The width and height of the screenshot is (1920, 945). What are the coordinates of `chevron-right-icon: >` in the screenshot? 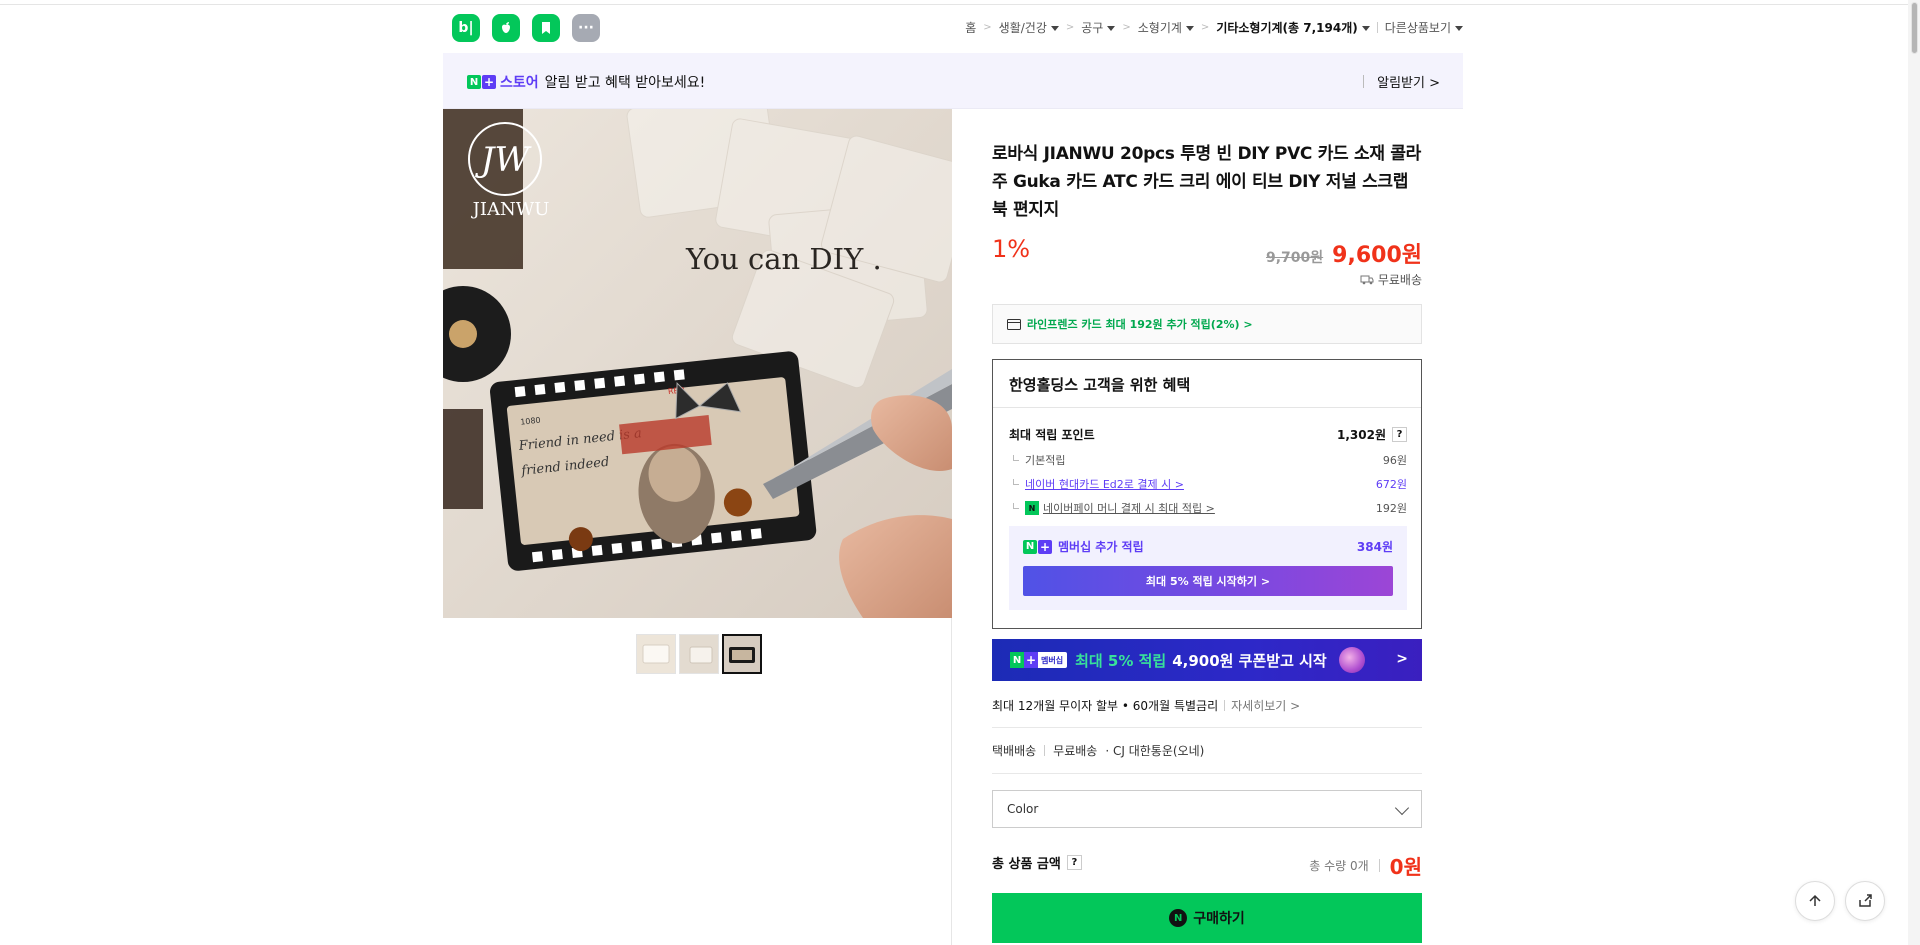 It's located at (1402, 659).